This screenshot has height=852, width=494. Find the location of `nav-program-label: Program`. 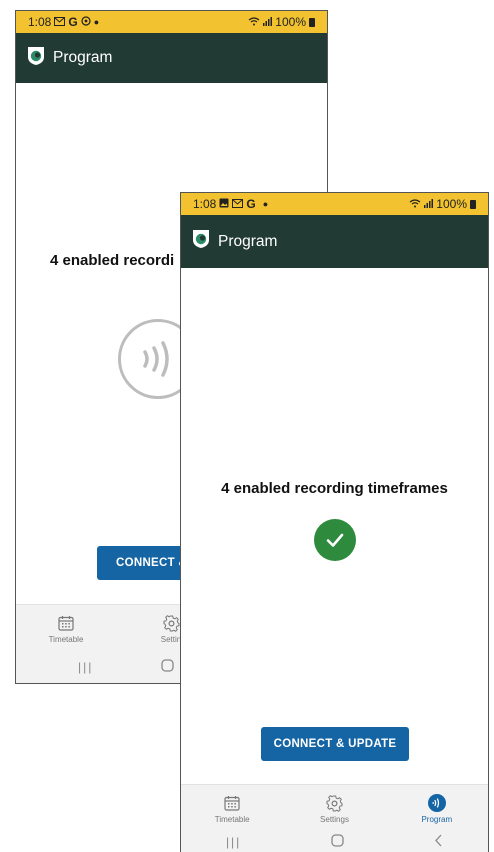

nav-program-label: Program is located at coordinates (437, 819).